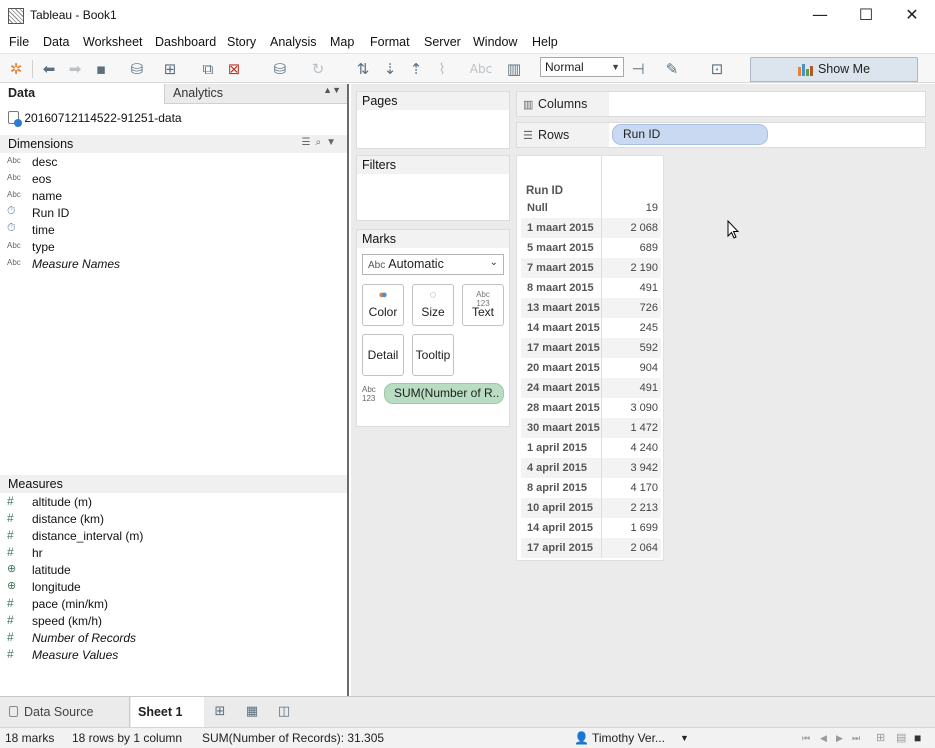 Image resolution: width=935 pixels, height=748 pixels. What do you see at coordinates (834, 69) in the screenshot?
I see `show-me-button: Show Me` at bounding box center [834, 69].